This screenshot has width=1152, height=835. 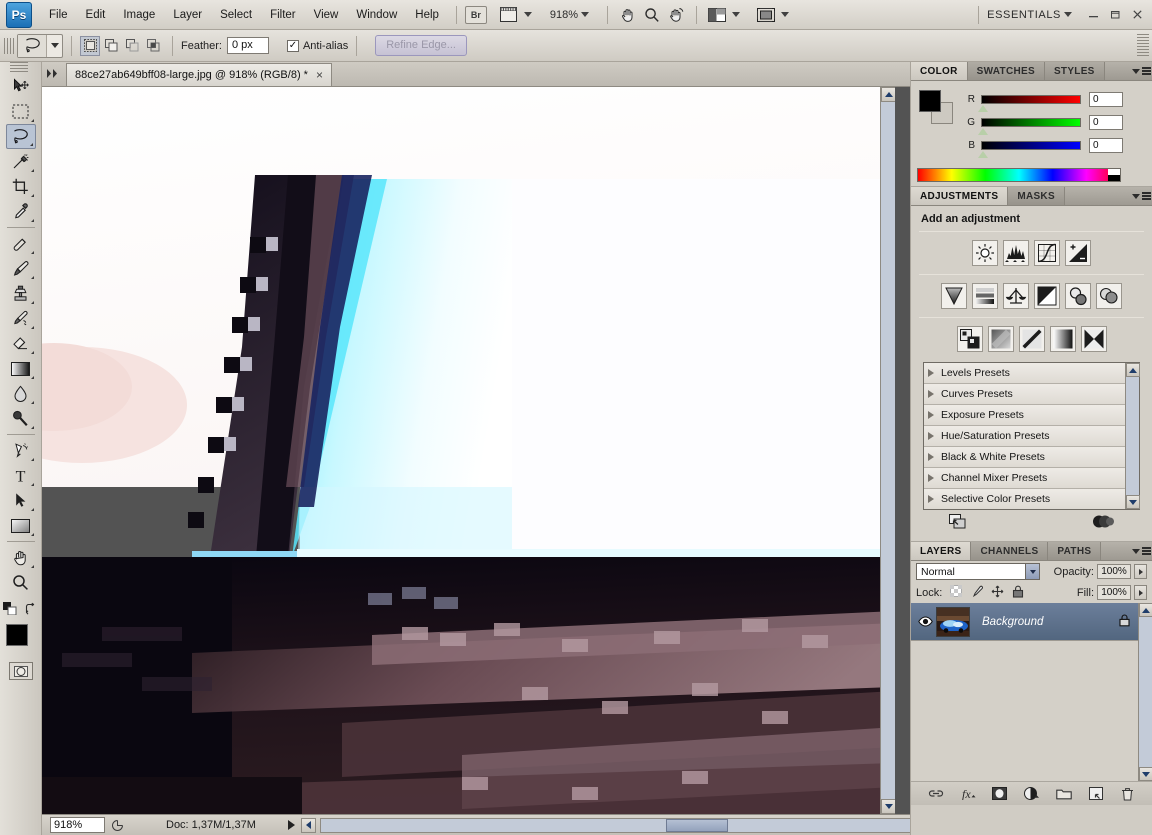 What do you see at coordinates (1133, 370) in the screenshot?
I see `presets-scroll-up-button` at bounding box center [1133, 370].